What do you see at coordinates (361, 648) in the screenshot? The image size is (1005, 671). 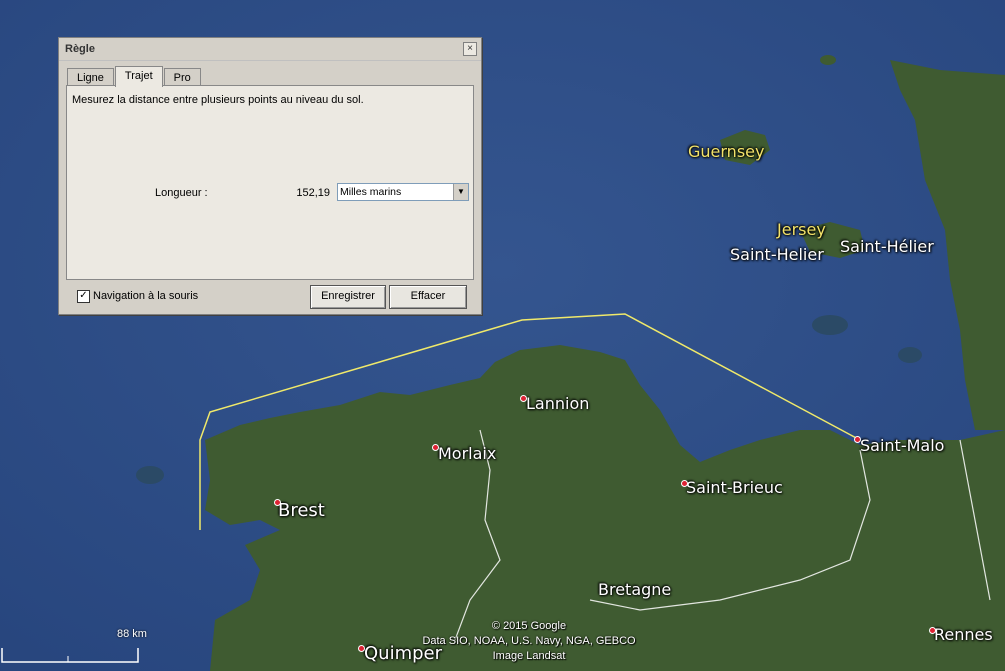 I see `marker-quimper` at bounding box center [361, 648].